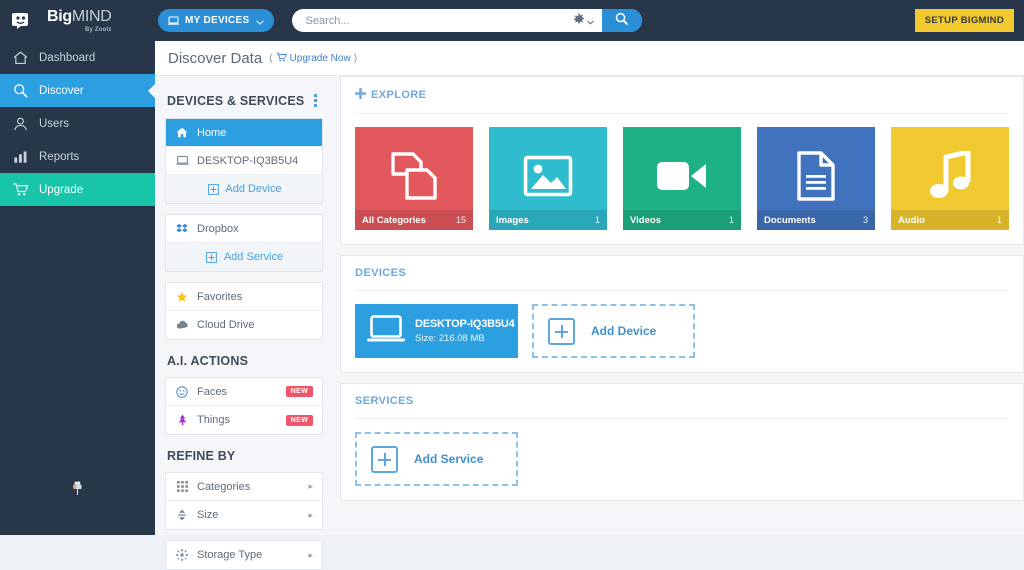  I want to click on device-card: DESKTOP-IQ3B5U4 Size: 216.08 MB, so click(436, 331).